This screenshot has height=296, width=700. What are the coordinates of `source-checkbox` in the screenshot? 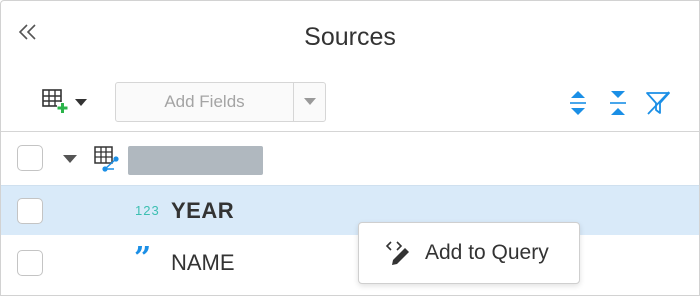 It's located at (30, 158).